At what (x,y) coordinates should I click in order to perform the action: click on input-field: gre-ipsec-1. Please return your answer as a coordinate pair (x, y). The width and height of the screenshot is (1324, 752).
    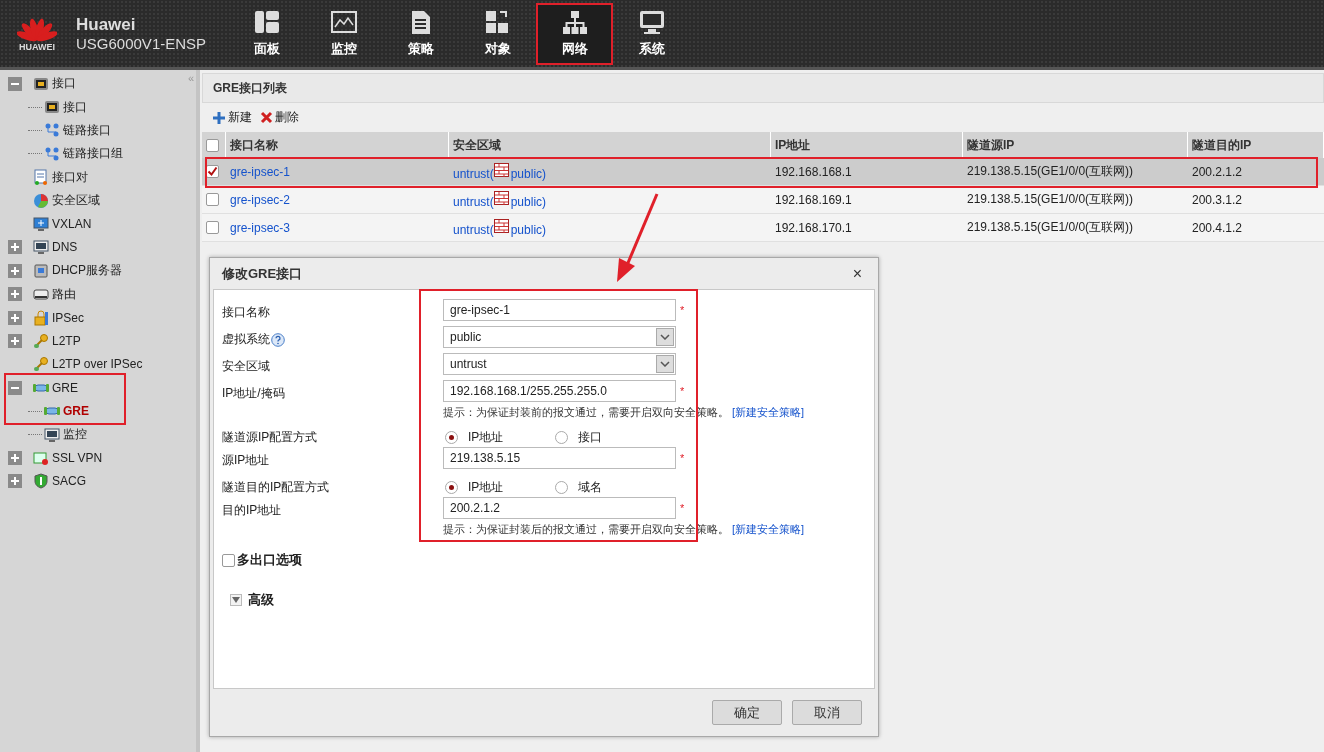
    Looking at the image, I should click on (559, 310).